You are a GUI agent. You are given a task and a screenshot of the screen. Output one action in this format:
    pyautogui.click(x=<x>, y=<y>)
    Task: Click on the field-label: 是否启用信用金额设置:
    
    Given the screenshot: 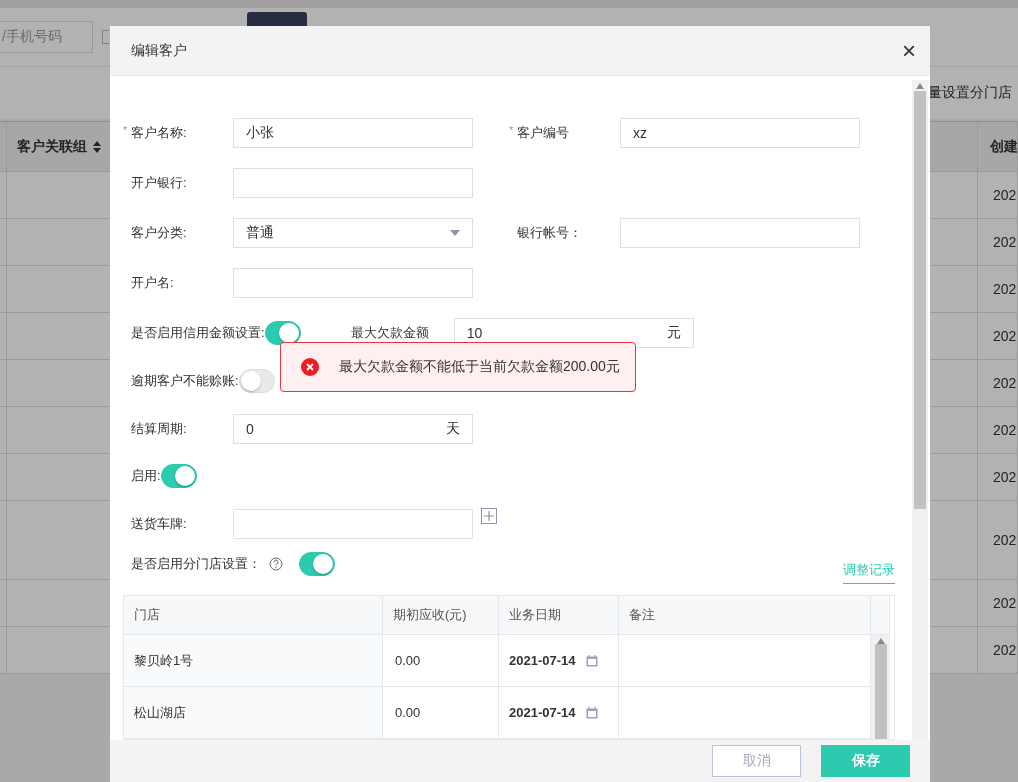 What is the action you would take?
    pyautogui.click(x=197, y=333)
    